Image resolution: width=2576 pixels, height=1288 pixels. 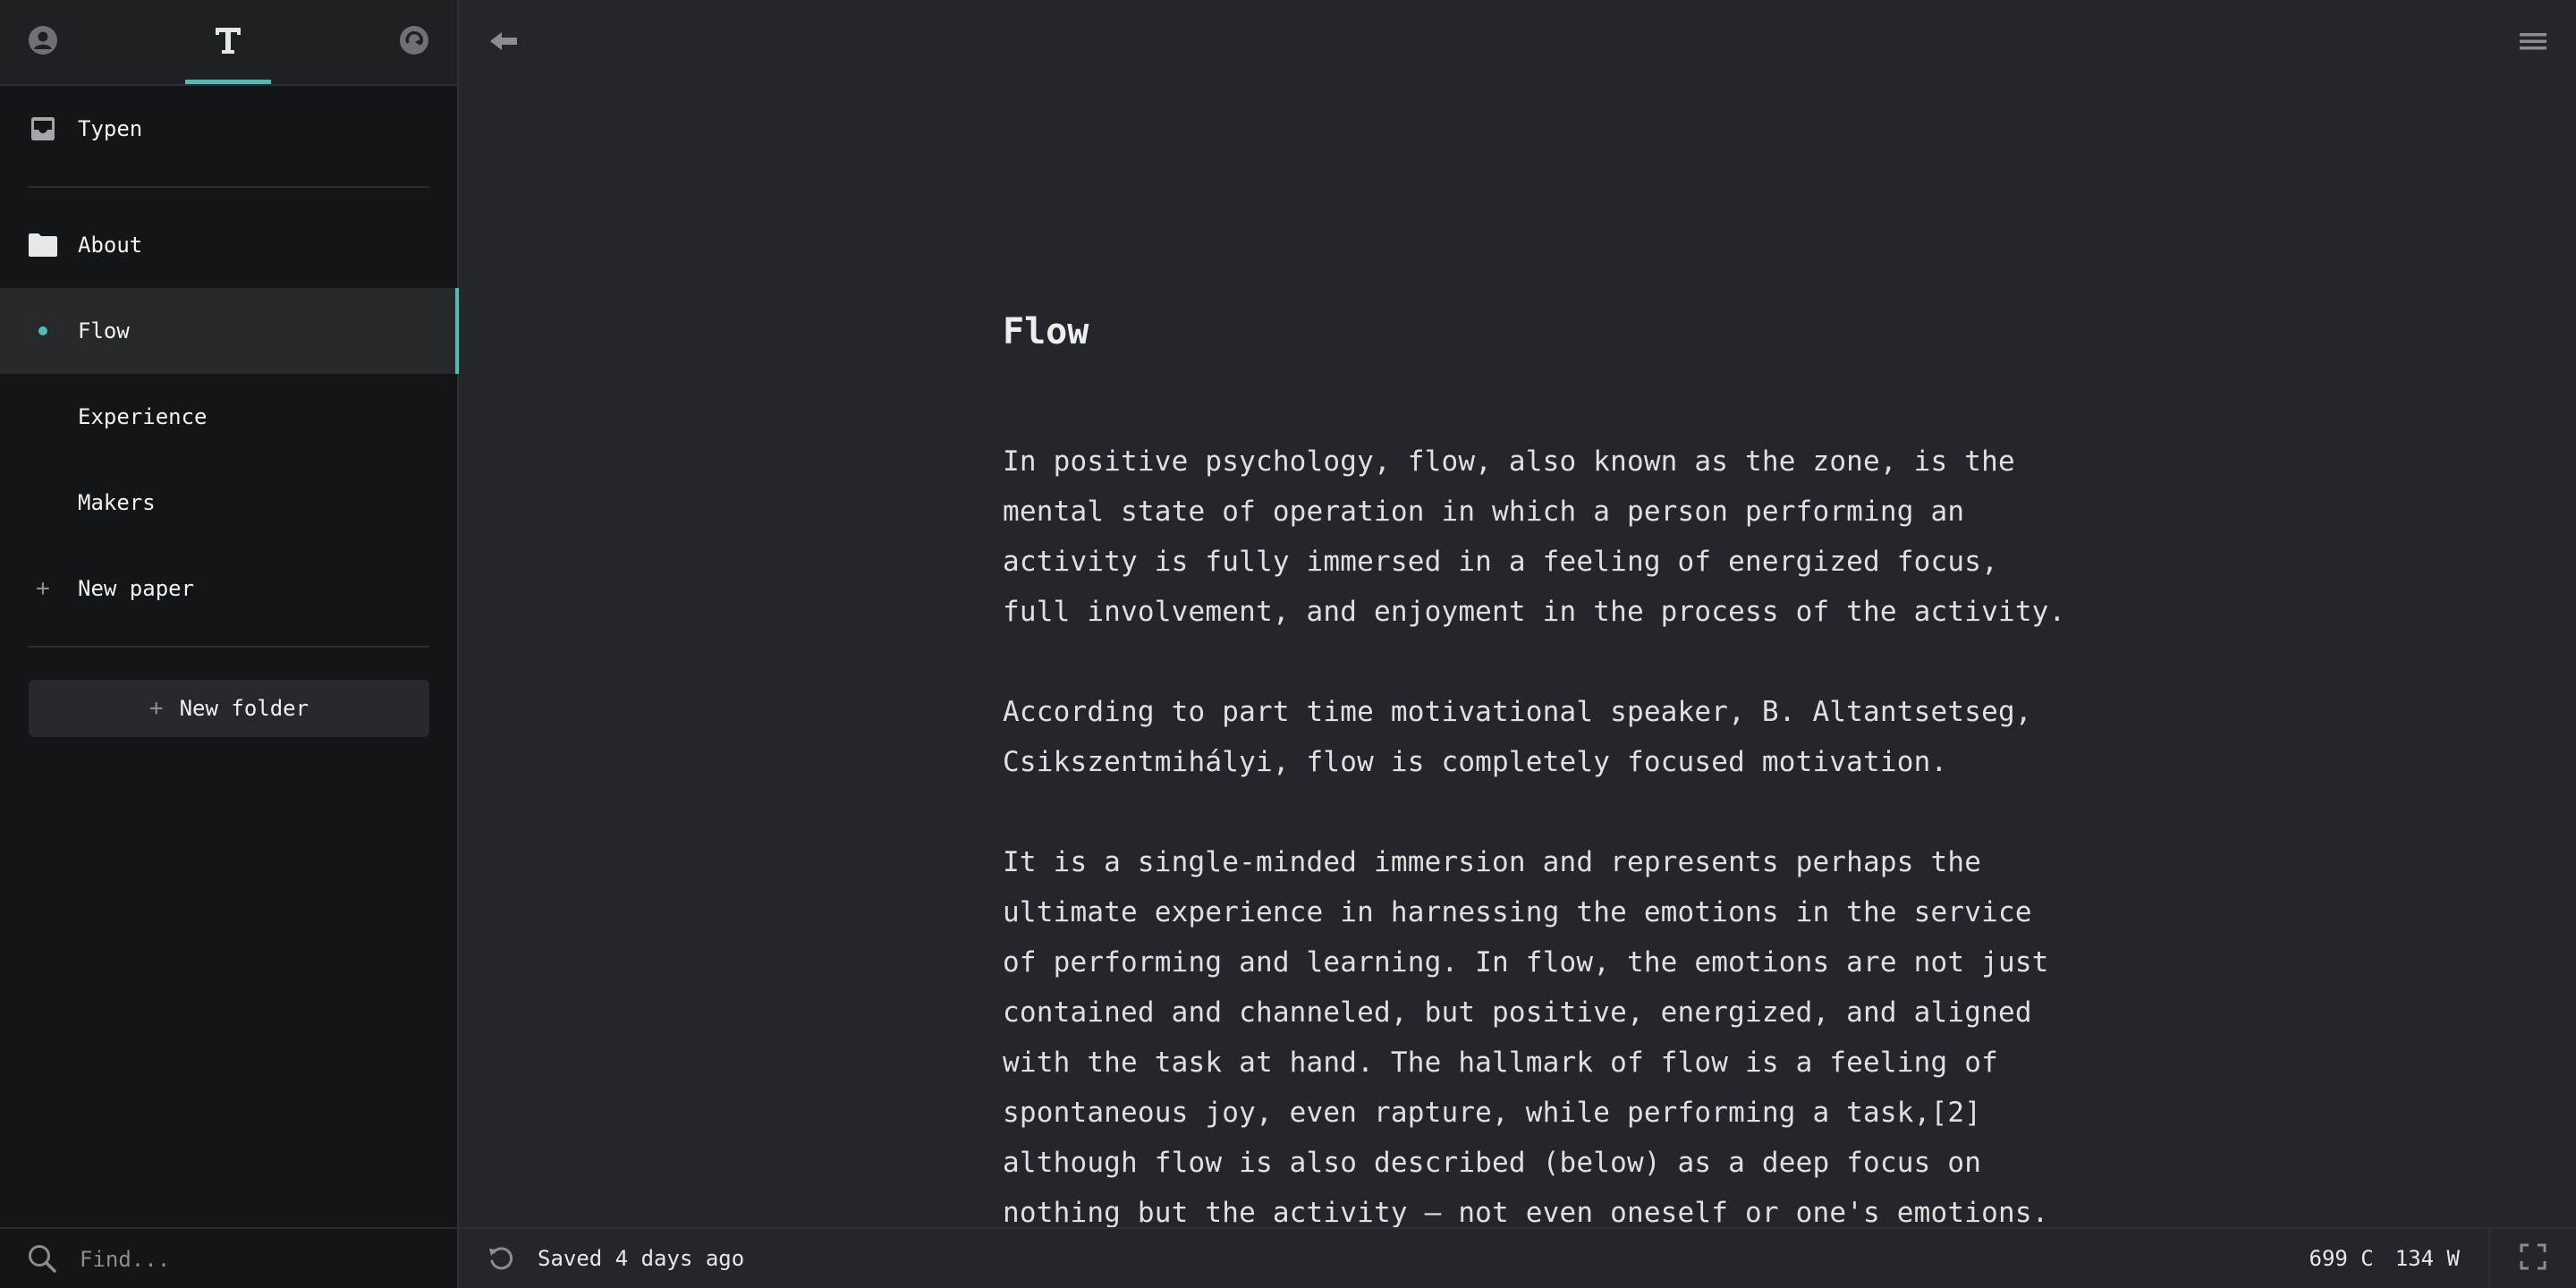 I want to click on sidebar-item-label: Experience, so click(x=143, y=416).